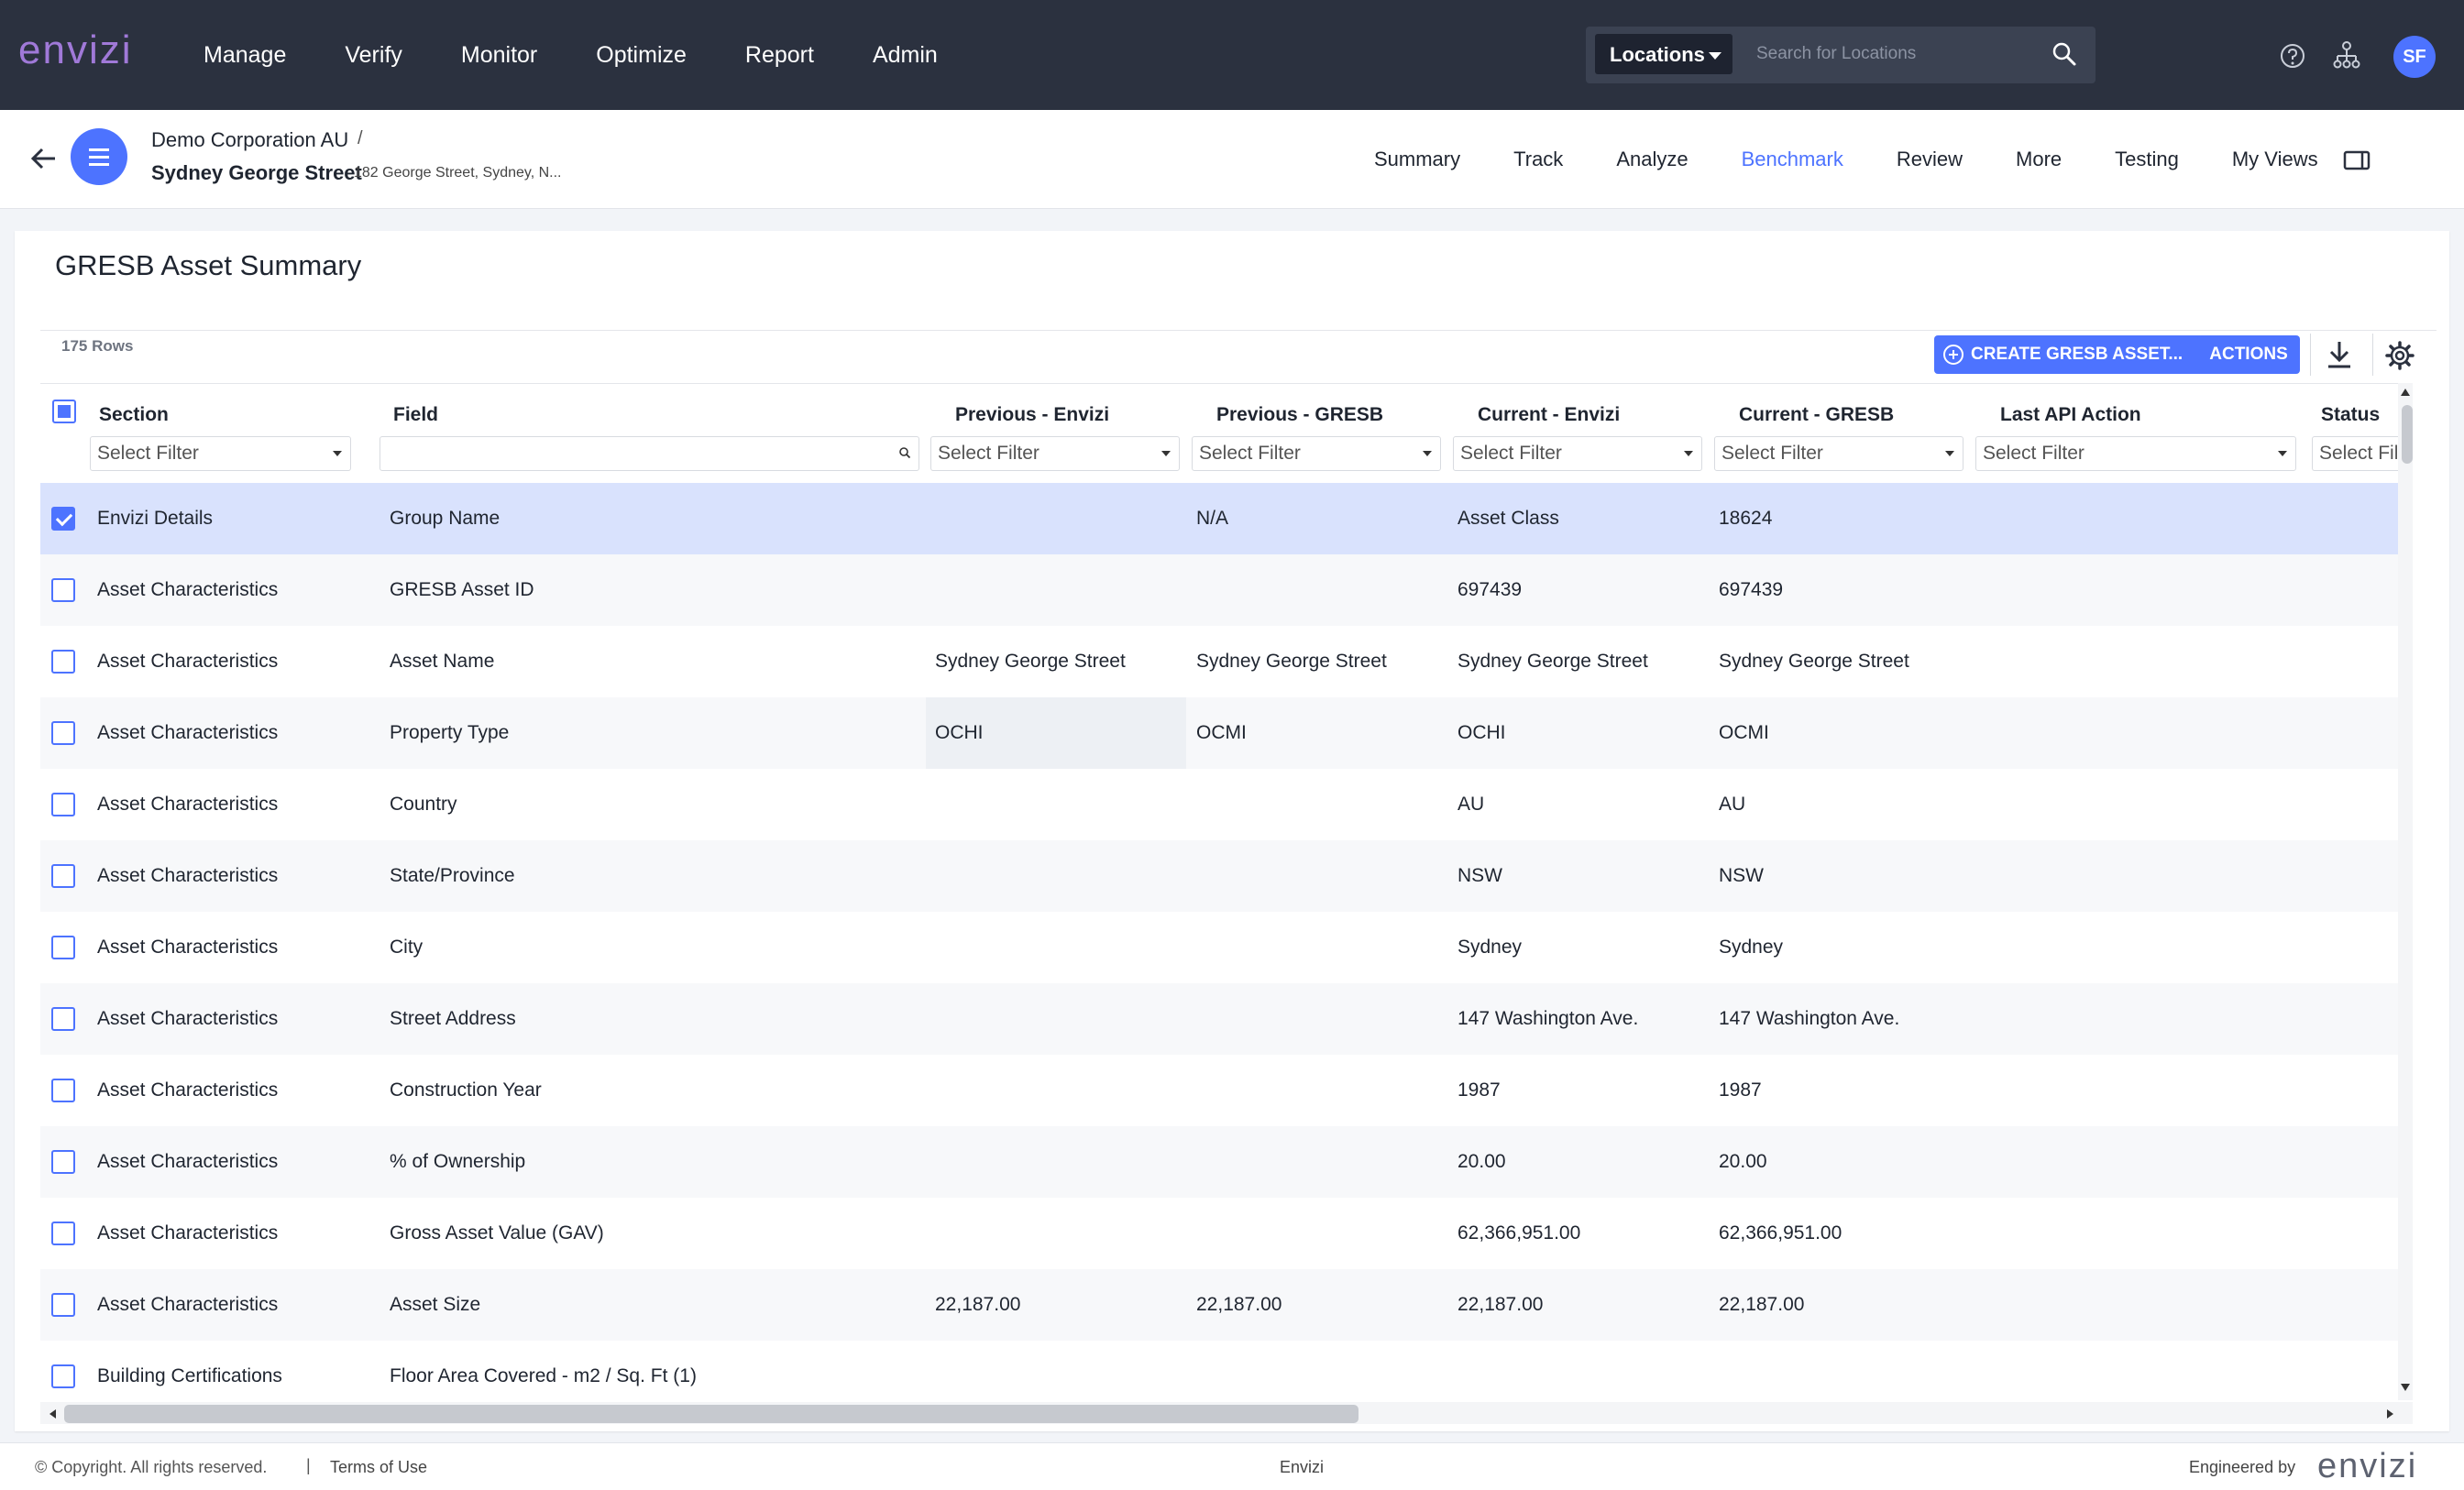 This screenshot has width=2464, height=1490. What do you see at coordinates (1226, 804) in the screenshot?
I see `table-row: Asset Characteristics Country AU AU` at bounding box center [1226, 804].